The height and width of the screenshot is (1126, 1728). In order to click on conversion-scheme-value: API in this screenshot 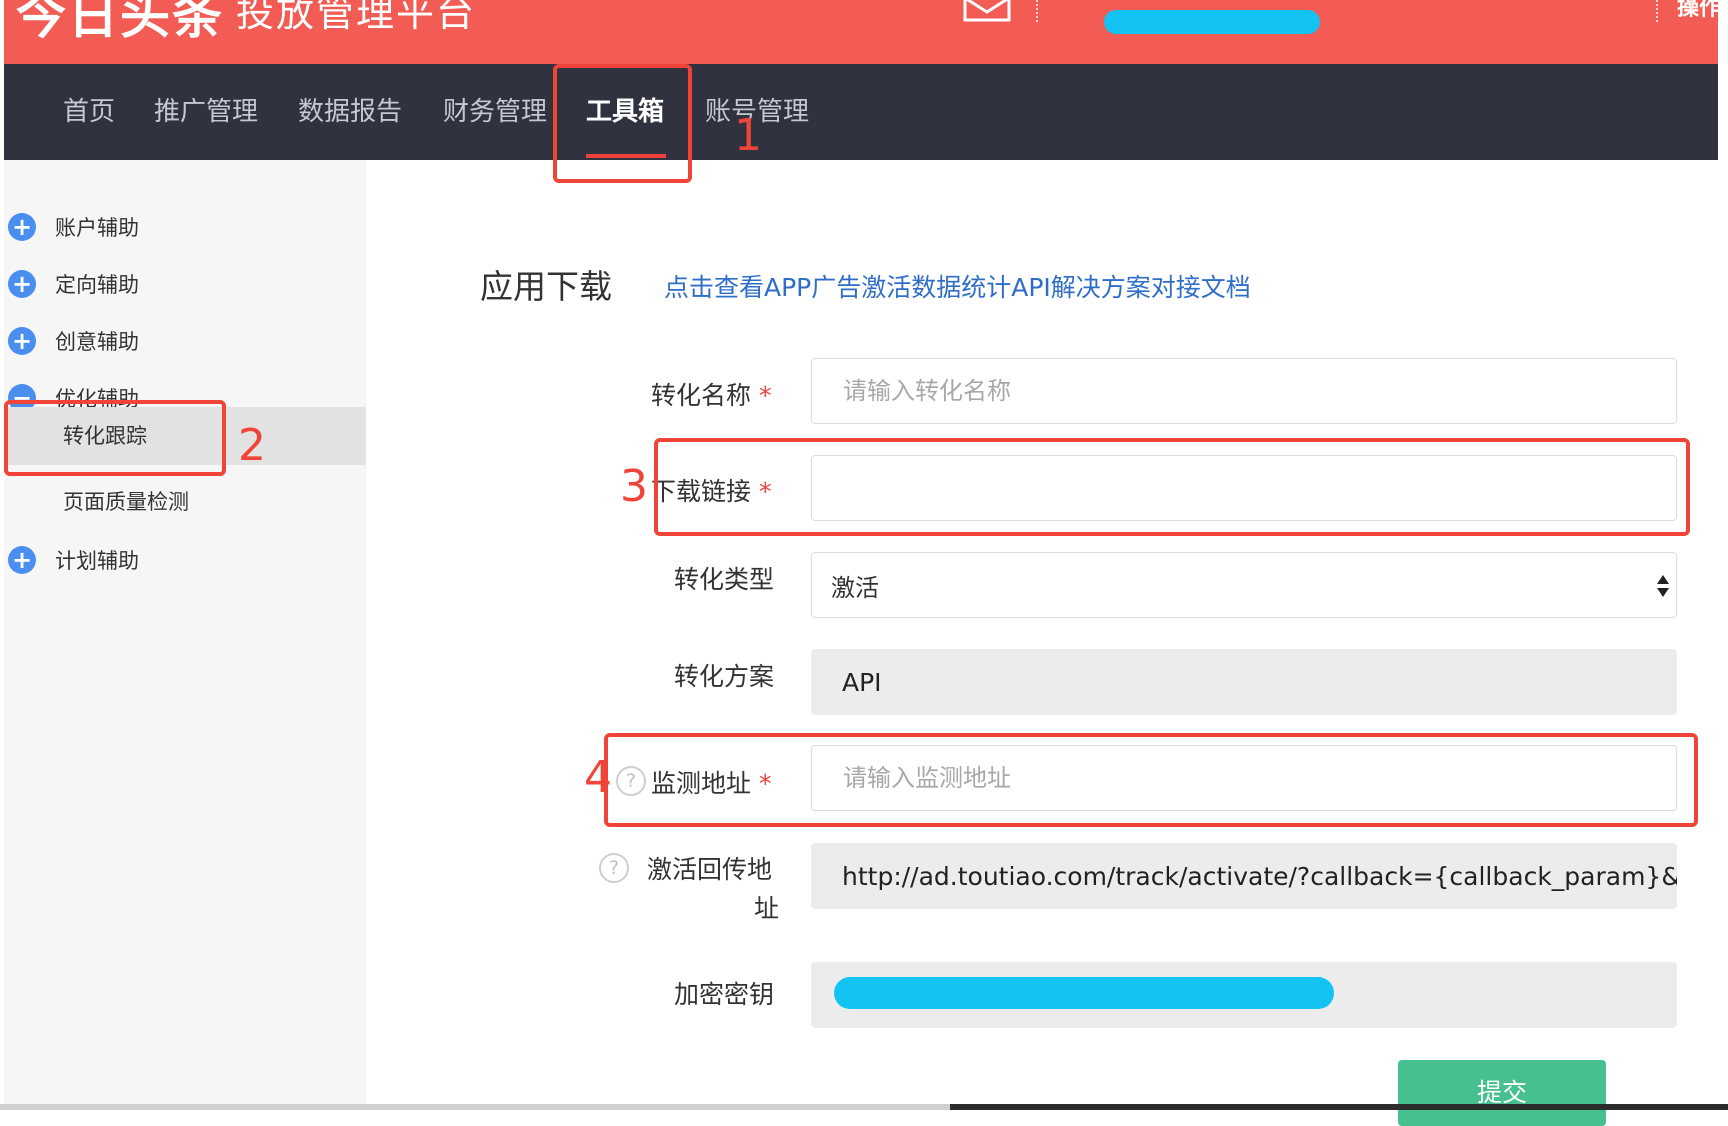, I will do `click(1244, 682)`.